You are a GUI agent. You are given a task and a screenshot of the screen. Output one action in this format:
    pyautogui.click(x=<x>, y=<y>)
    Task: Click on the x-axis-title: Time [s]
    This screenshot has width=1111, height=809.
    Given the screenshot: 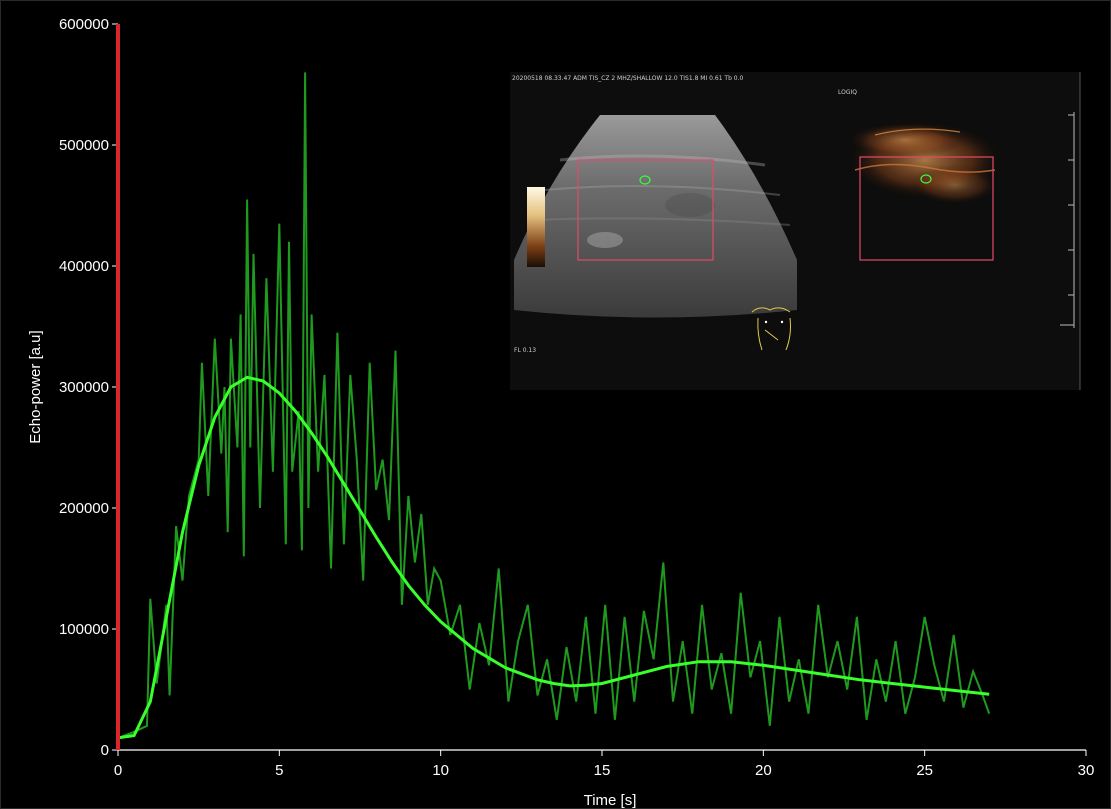 What is the action you would take?
    pyautogui.click(x=610, y=800)
    